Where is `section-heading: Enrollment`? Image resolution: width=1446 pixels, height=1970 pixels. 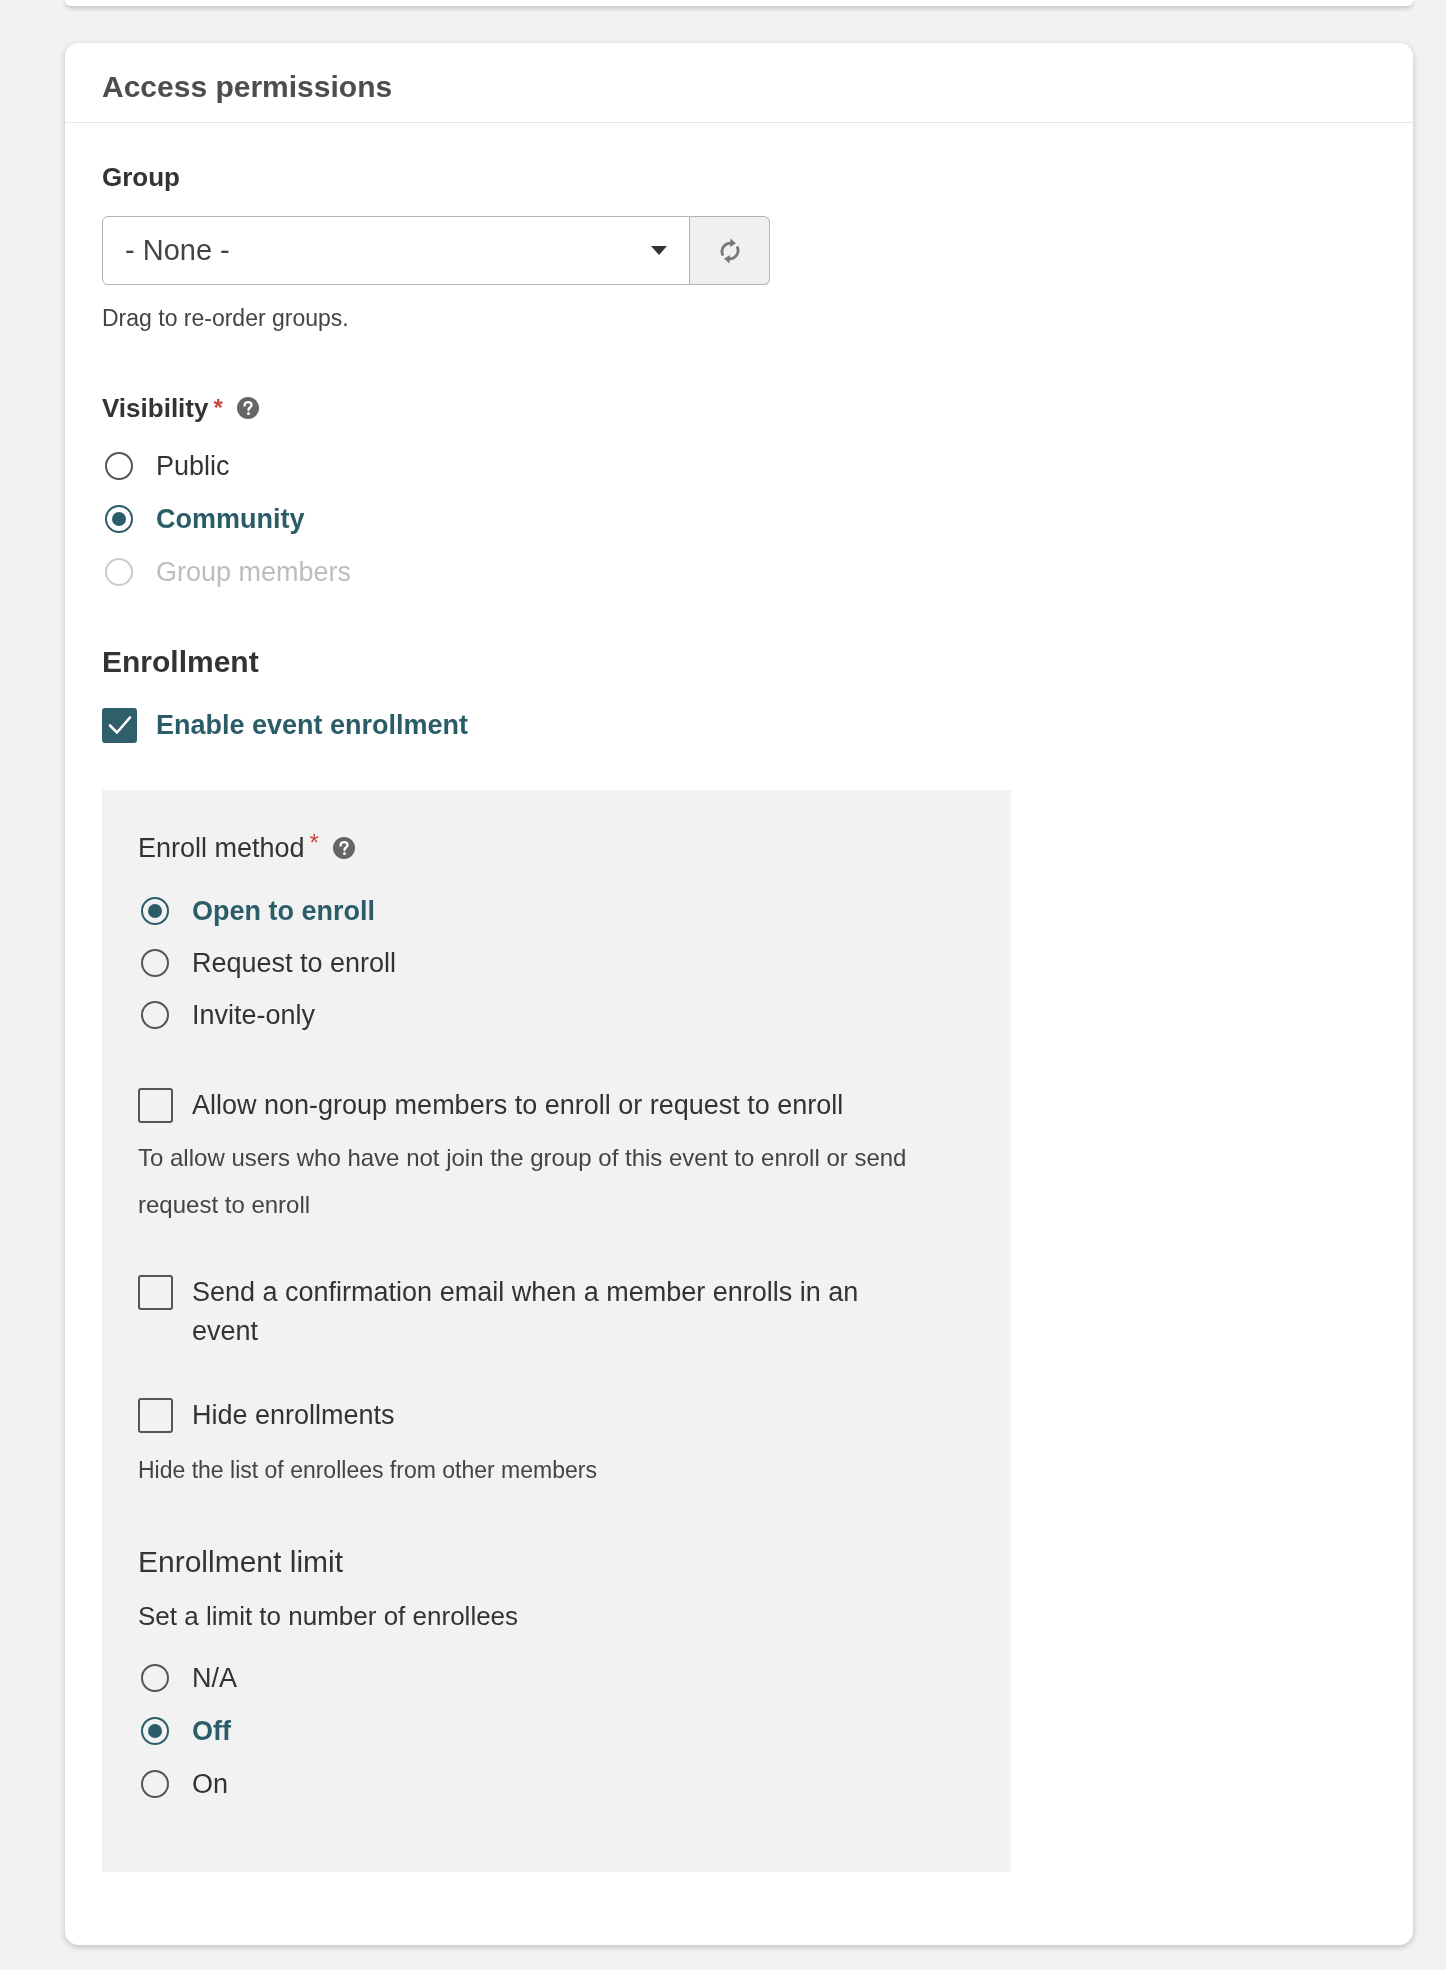
section-heading: Enrollment is located at coordinates (181, 662).